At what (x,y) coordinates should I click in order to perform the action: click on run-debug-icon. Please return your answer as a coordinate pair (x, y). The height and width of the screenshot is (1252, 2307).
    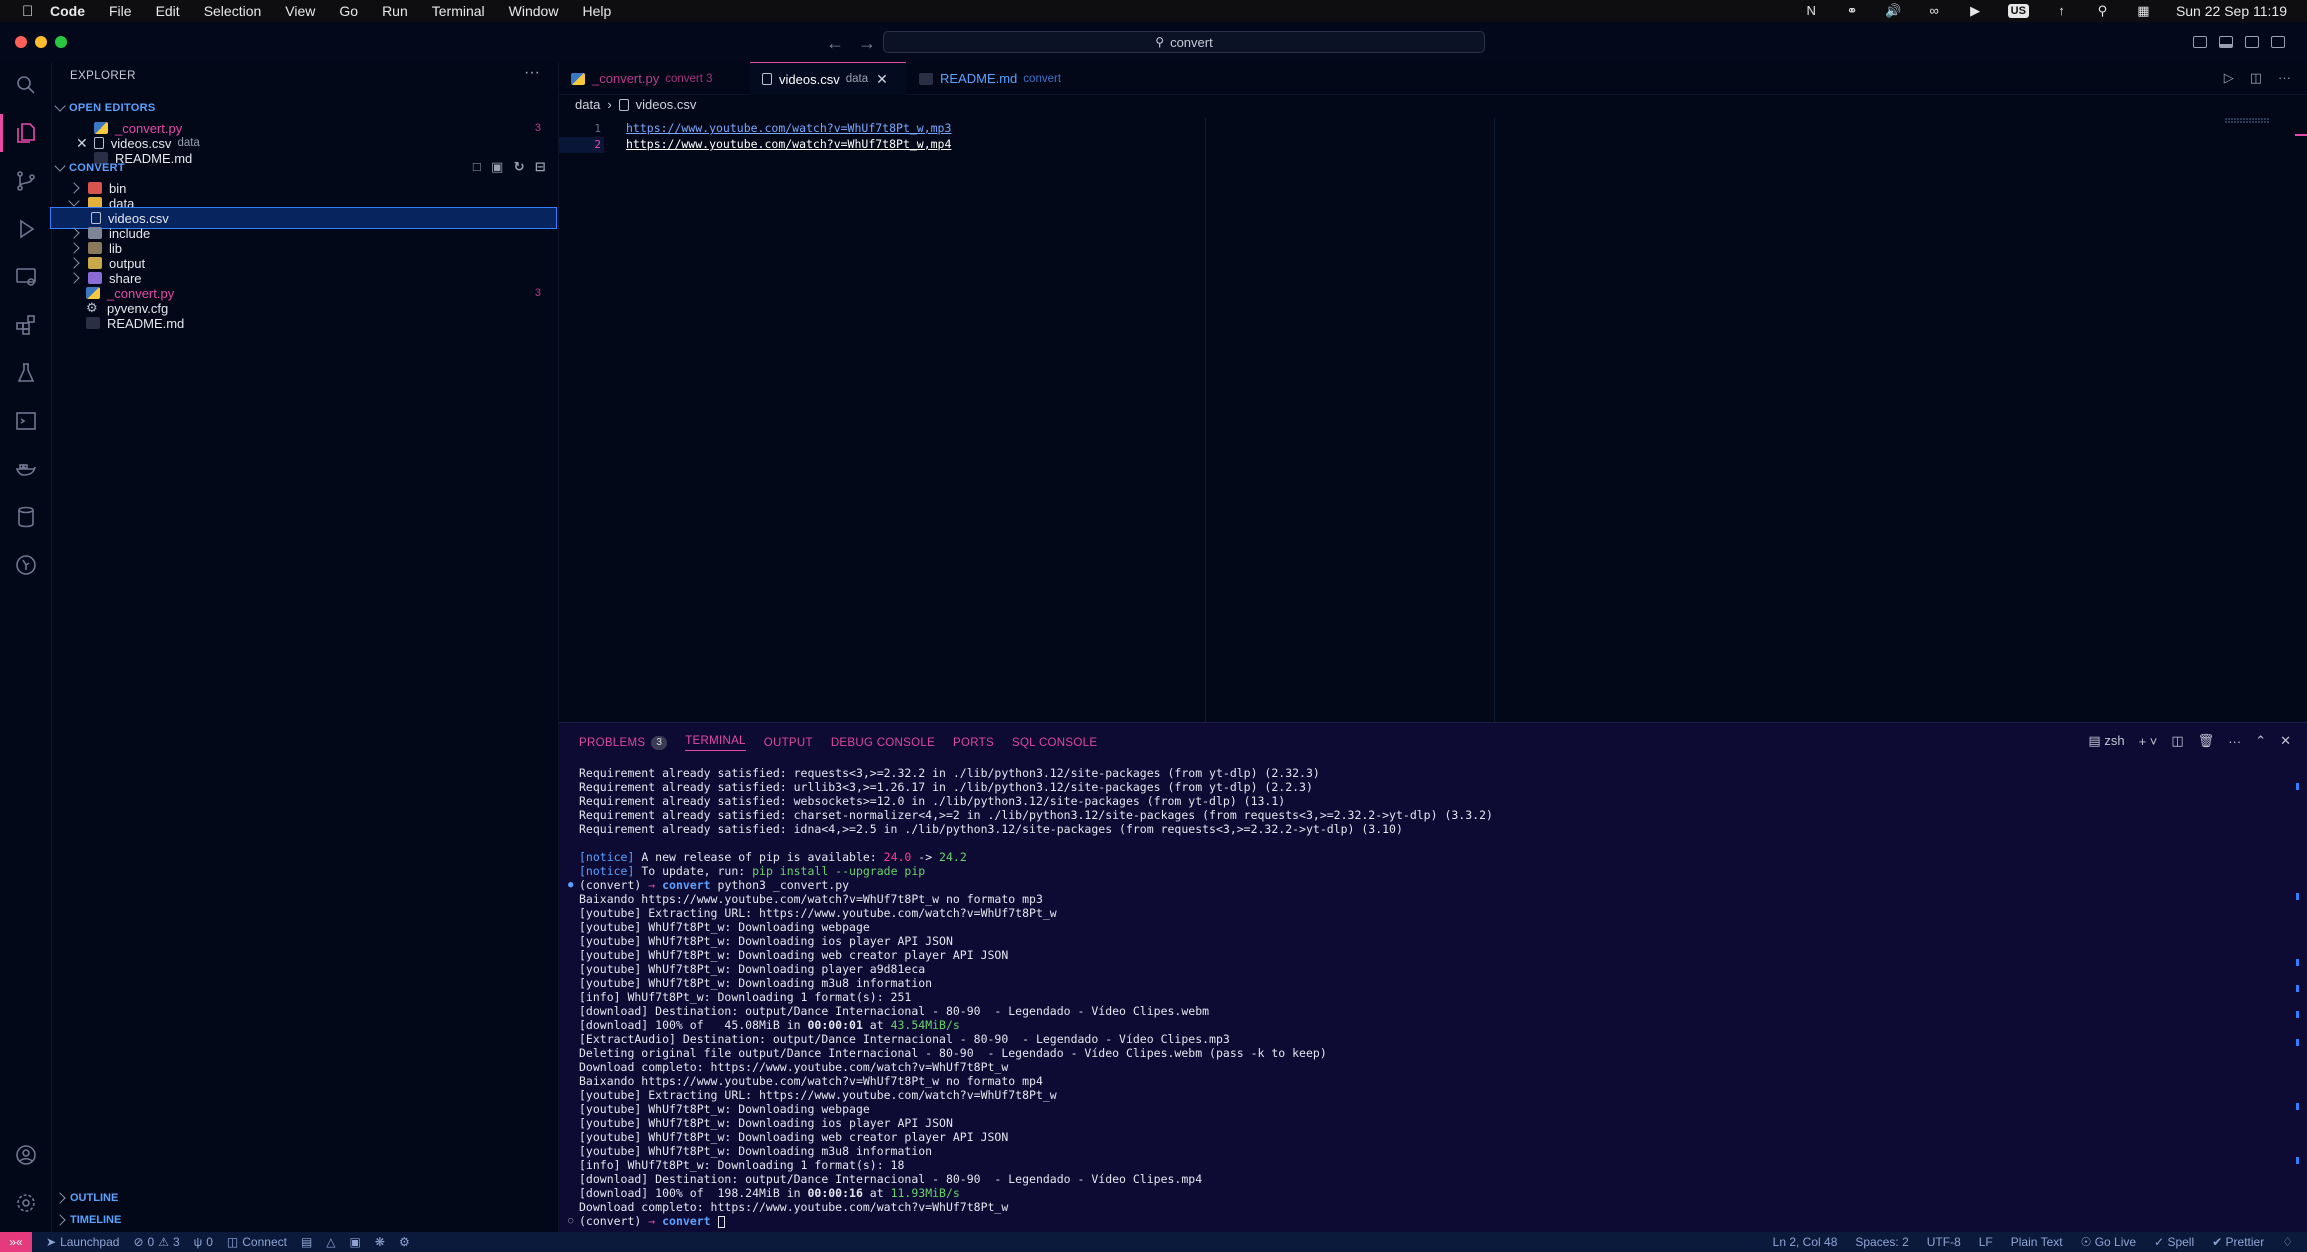
    Looking at the image, I should click on (26, 229).